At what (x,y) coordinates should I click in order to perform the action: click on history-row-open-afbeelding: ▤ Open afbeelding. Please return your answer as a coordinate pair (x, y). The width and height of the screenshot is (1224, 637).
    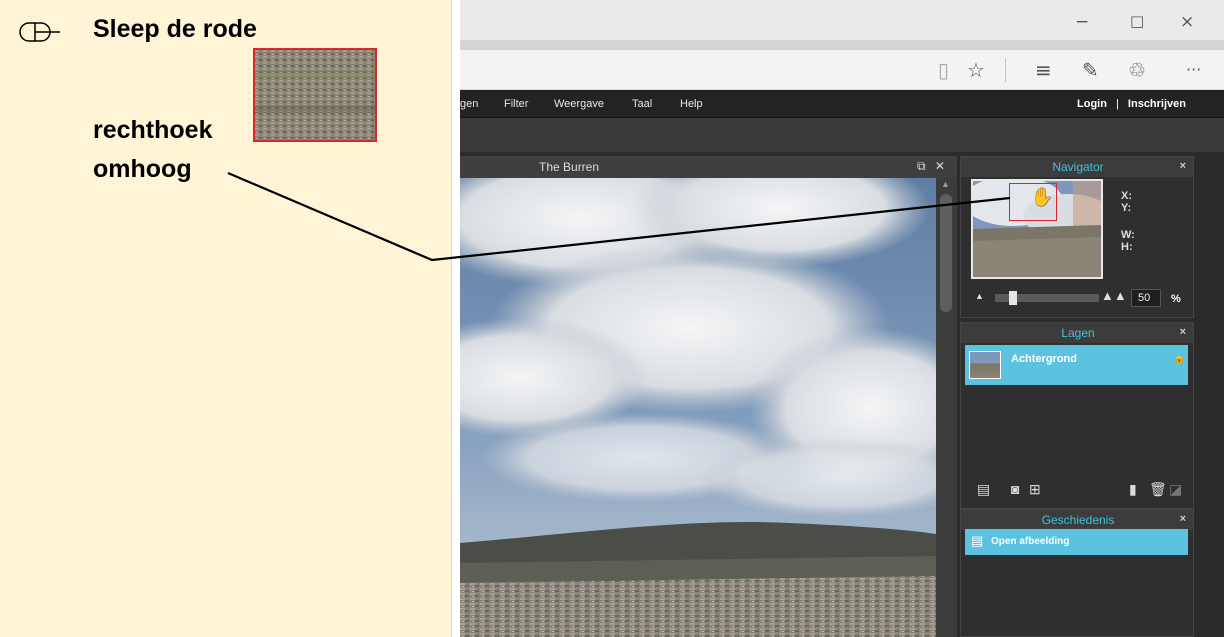
    Looking at the image, I should click on (1076, 542).